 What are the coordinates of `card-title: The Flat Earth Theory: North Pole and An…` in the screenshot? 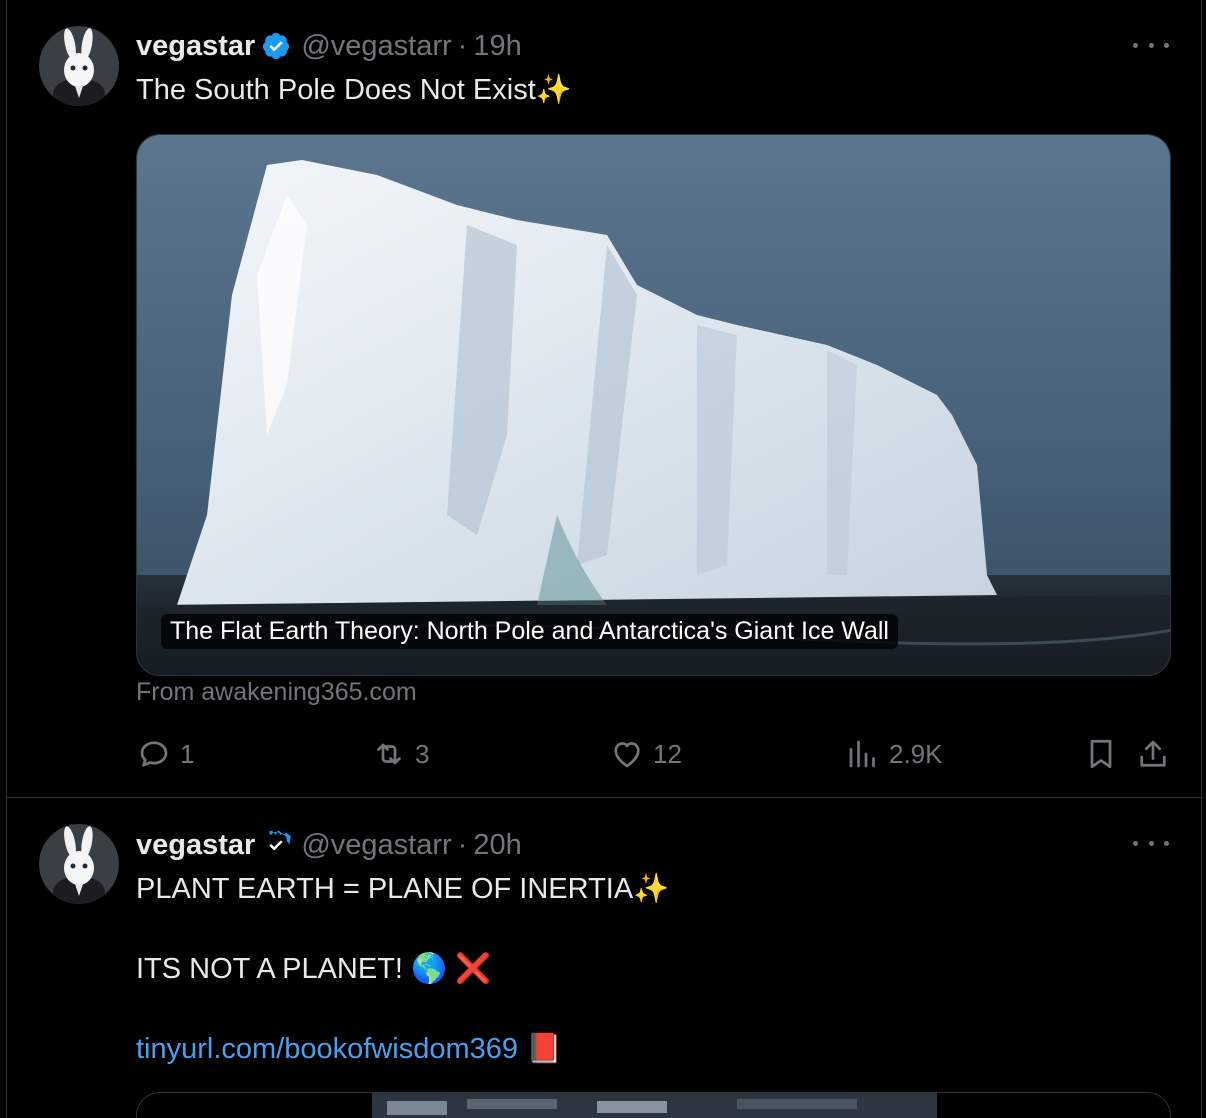 It's located at (529, 631).